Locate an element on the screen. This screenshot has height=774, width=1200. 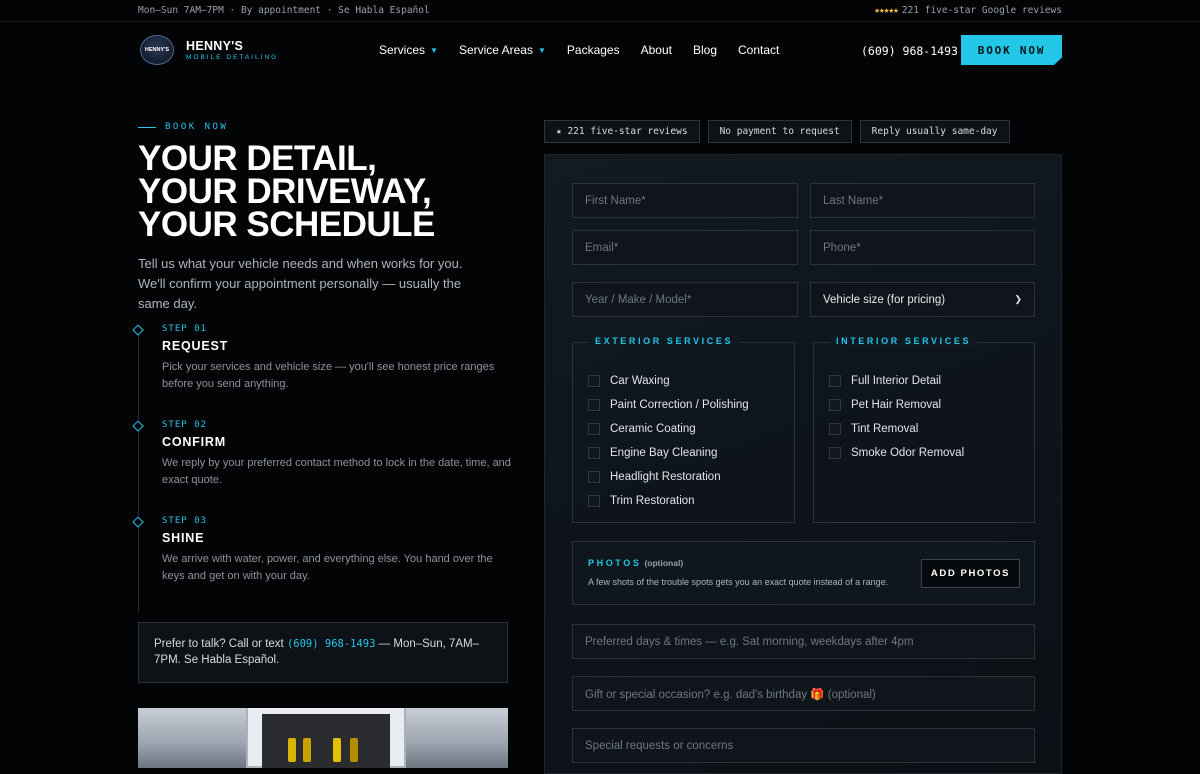
reviews-summary: ★★★★★ 221 five-star Google reviews is located at coordinates (968, 10).